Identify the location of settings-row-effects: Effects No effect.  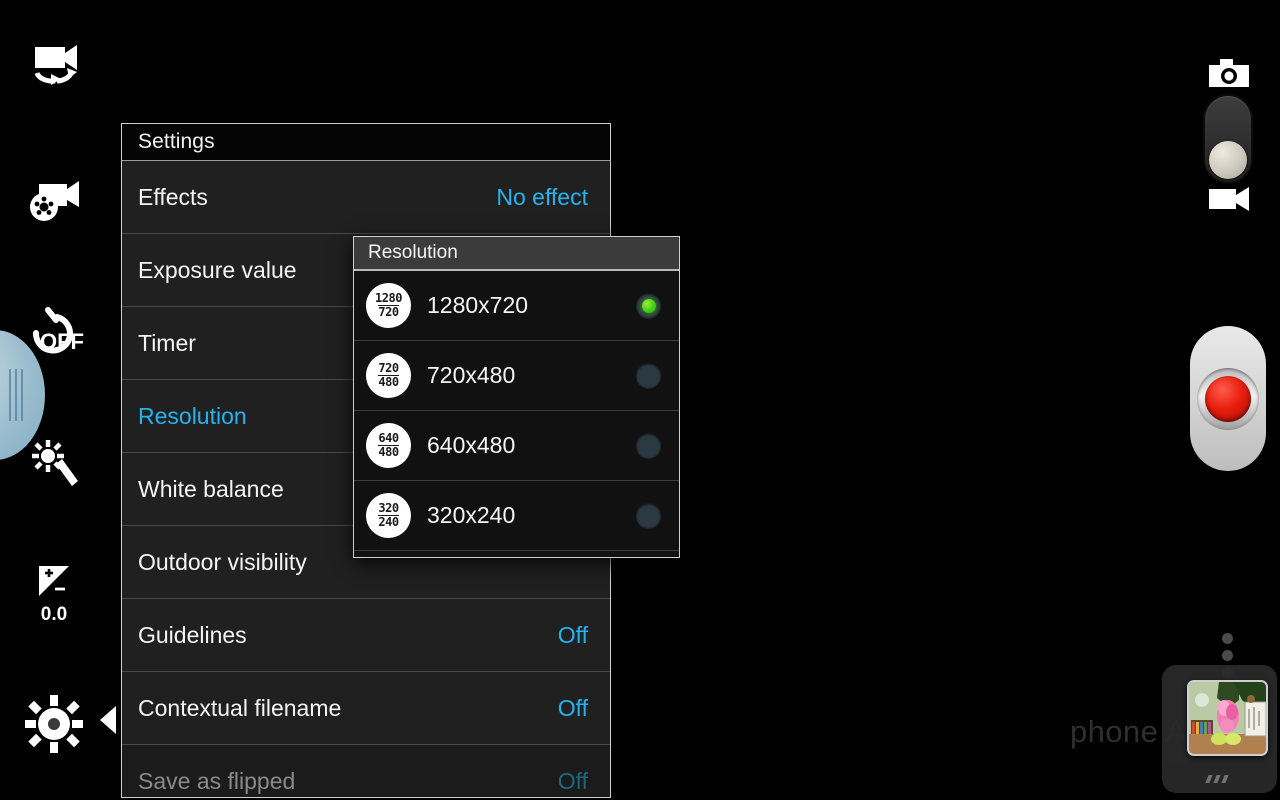
(366, 197).